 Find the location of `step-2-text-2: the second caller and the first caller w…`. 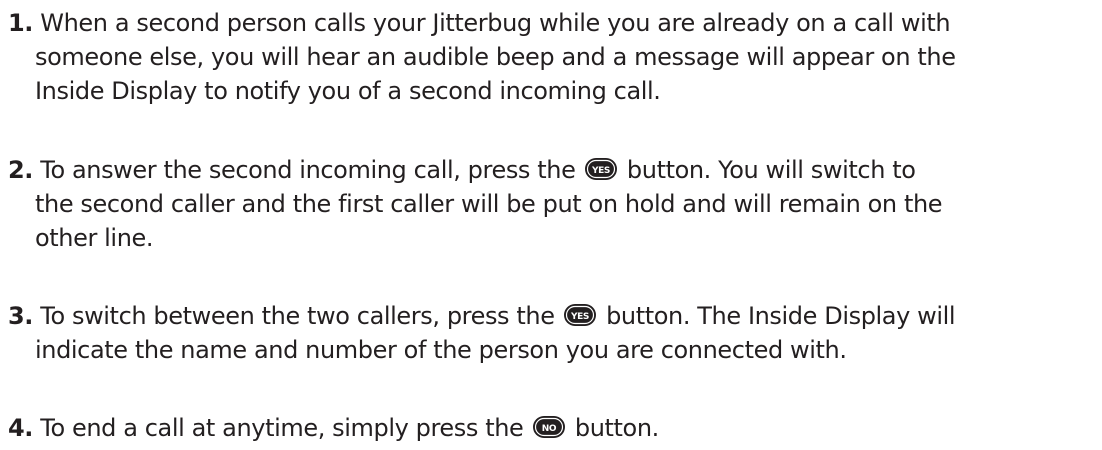

step-2-text-2: the second caller and the first caller w… is located at coordinates (489, 204).